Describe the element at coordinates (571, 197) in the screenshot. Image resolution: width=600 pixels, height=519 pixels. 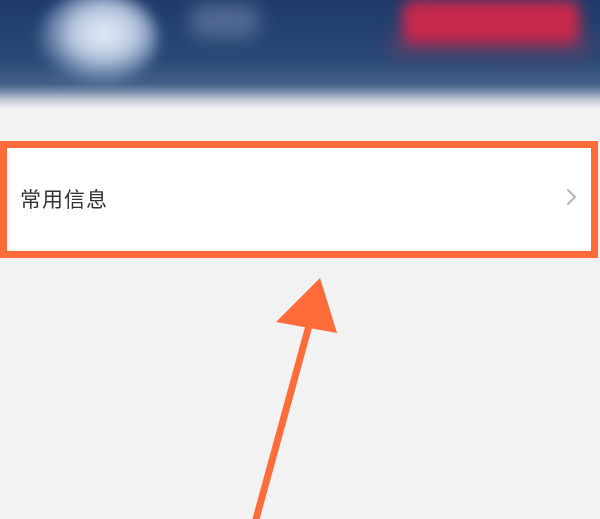
I see `chevron-right-icon` at that location.